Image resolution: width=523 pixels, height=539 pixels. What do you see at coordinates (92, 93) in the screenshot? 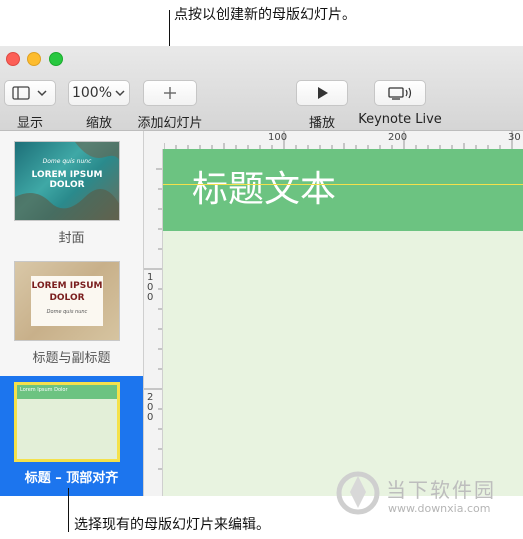
I see `zoom-value: 100%` at bounding box center [92, 93].